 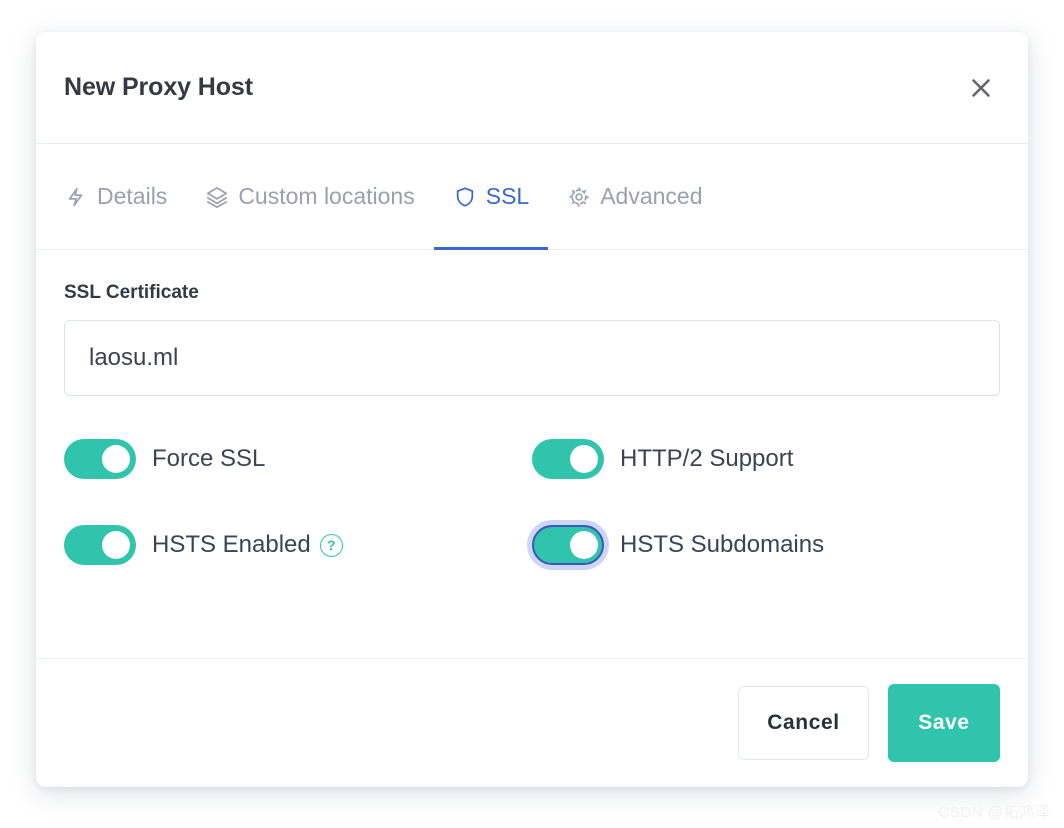 What do you see at coordinates (158, 87) in the screenshot?
I see `page-title: New Proxy Host` at bounding box center [158, 87].